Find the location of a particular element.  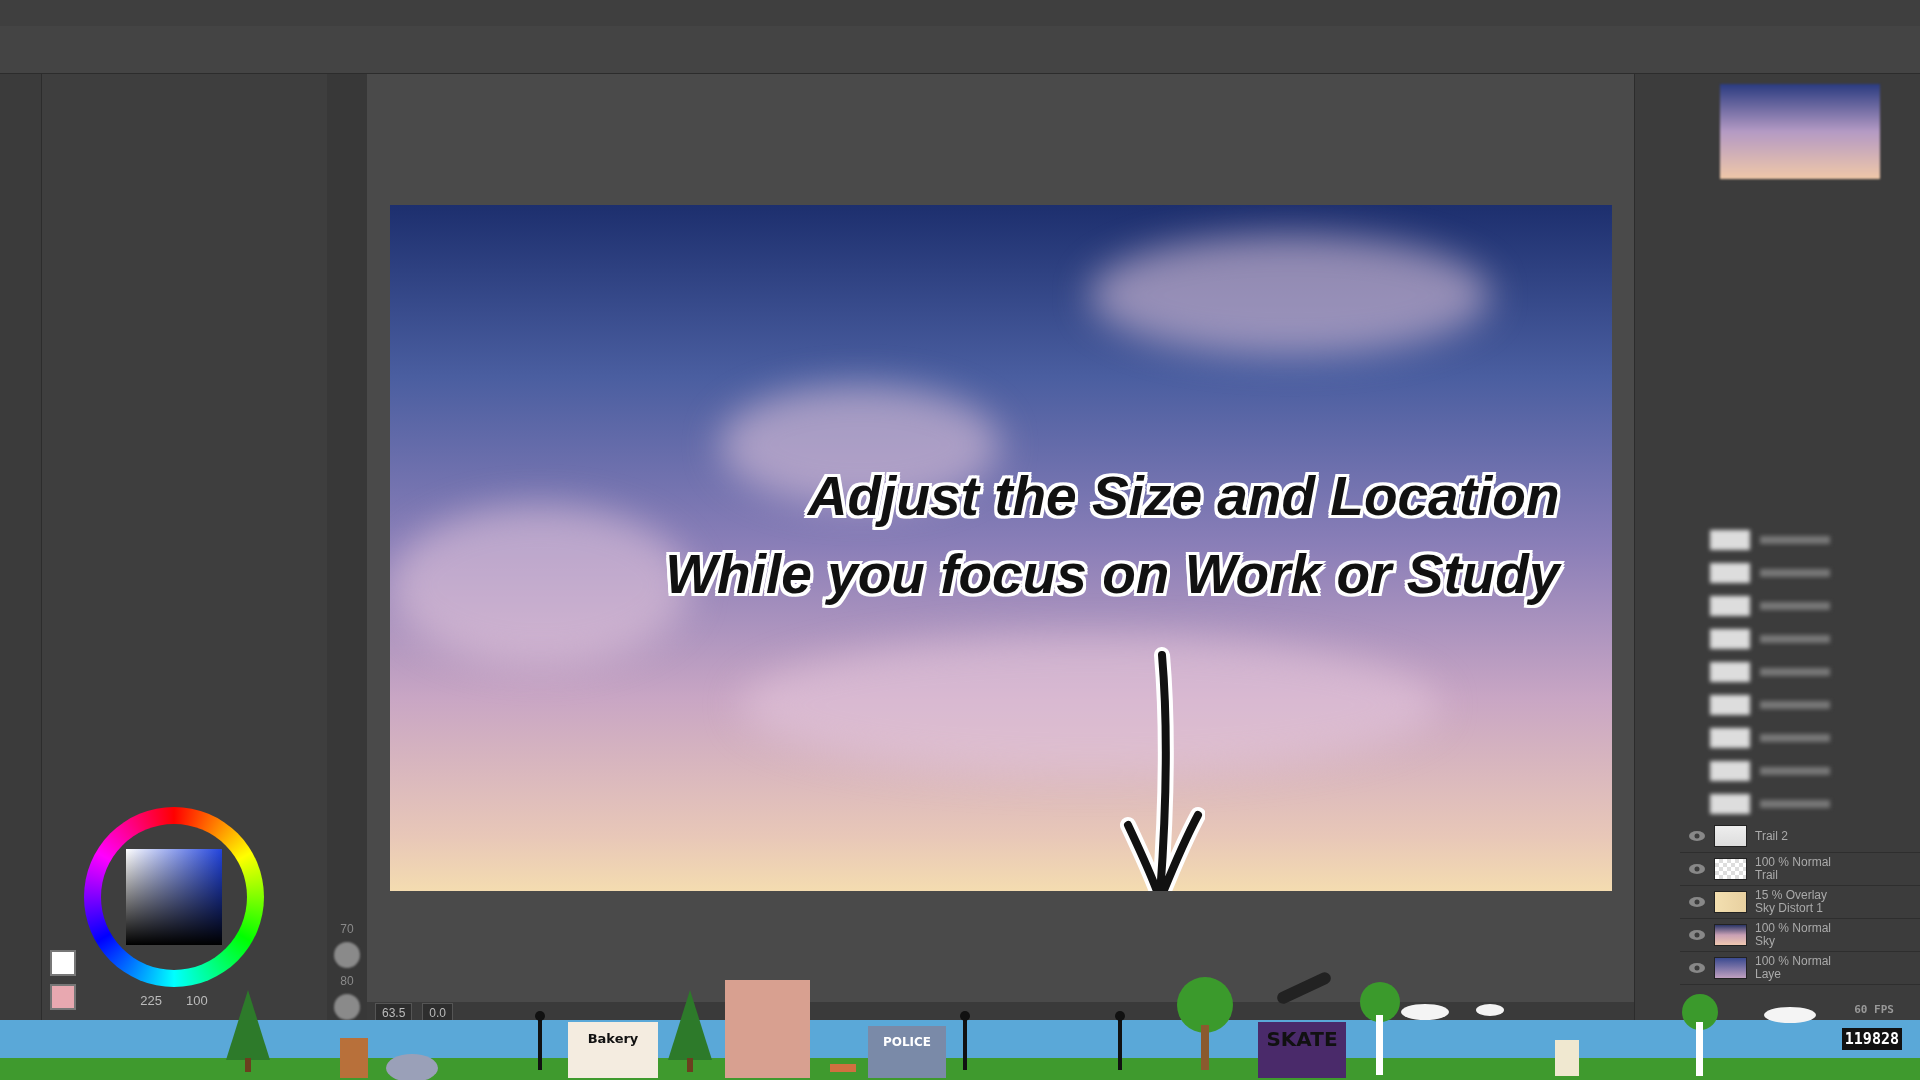

layer-label: 100 % Normal Sky is located at coordinates (1793, 935).